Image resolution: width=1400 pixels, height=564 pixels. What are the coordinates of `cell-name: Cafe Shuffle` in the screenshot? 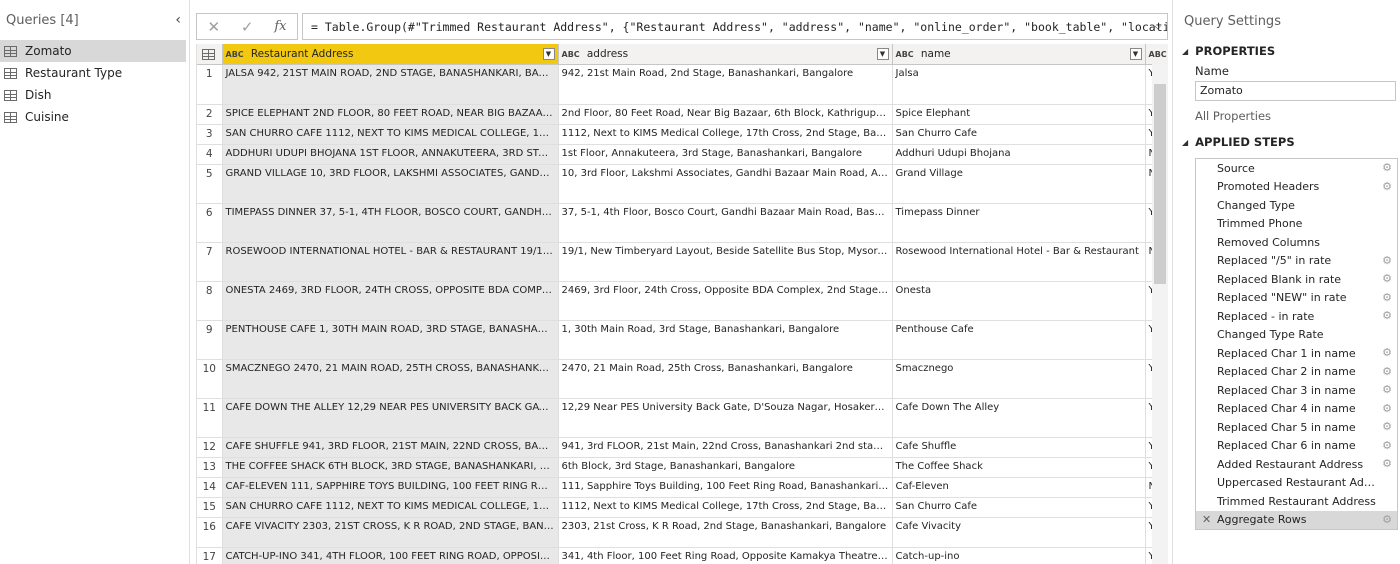 It's located at (1019, 447).